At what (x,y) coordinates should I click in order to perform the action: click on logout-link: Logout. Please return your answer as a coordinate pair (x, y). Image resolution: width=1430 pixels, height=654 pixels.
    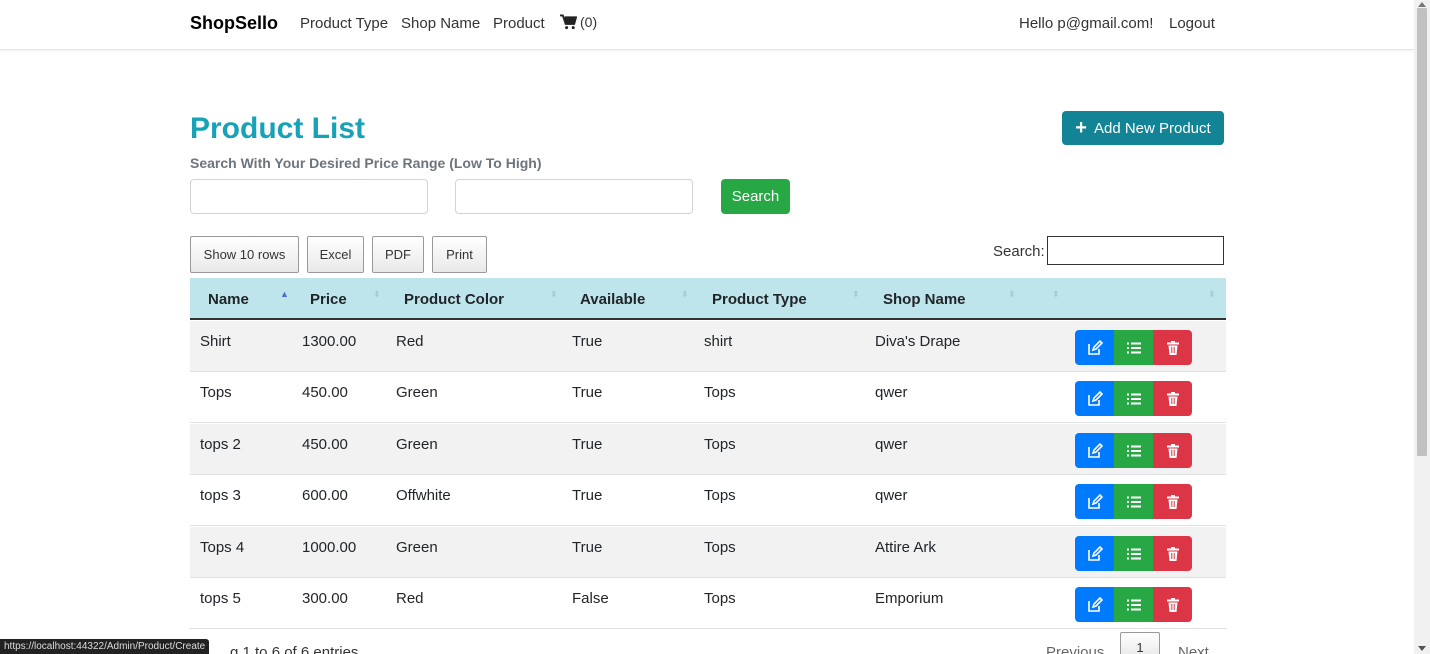
    Looking at the image, I should click on (1192, 23).